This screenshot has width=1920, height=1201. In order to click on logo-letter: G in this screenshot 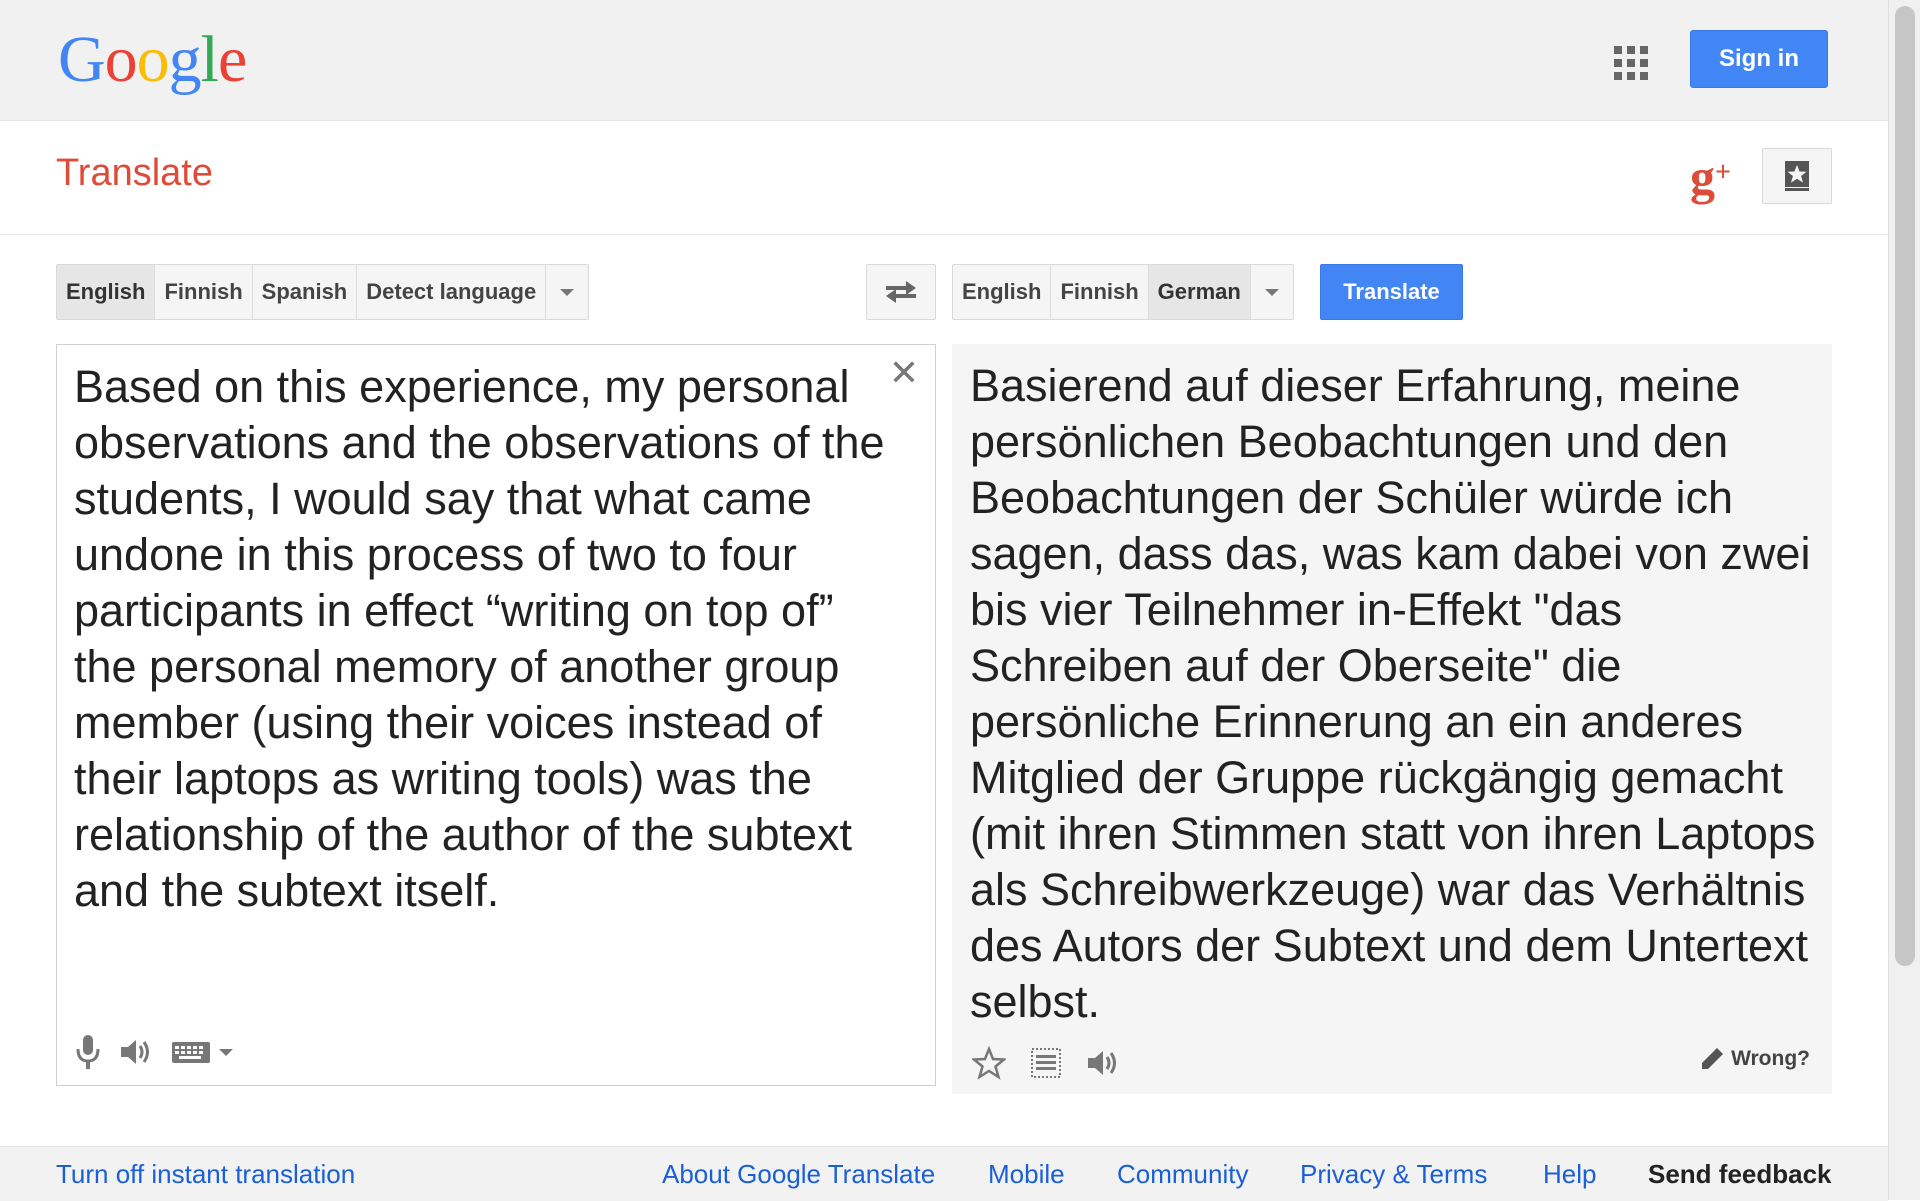, I will do `click(82, 59)`.